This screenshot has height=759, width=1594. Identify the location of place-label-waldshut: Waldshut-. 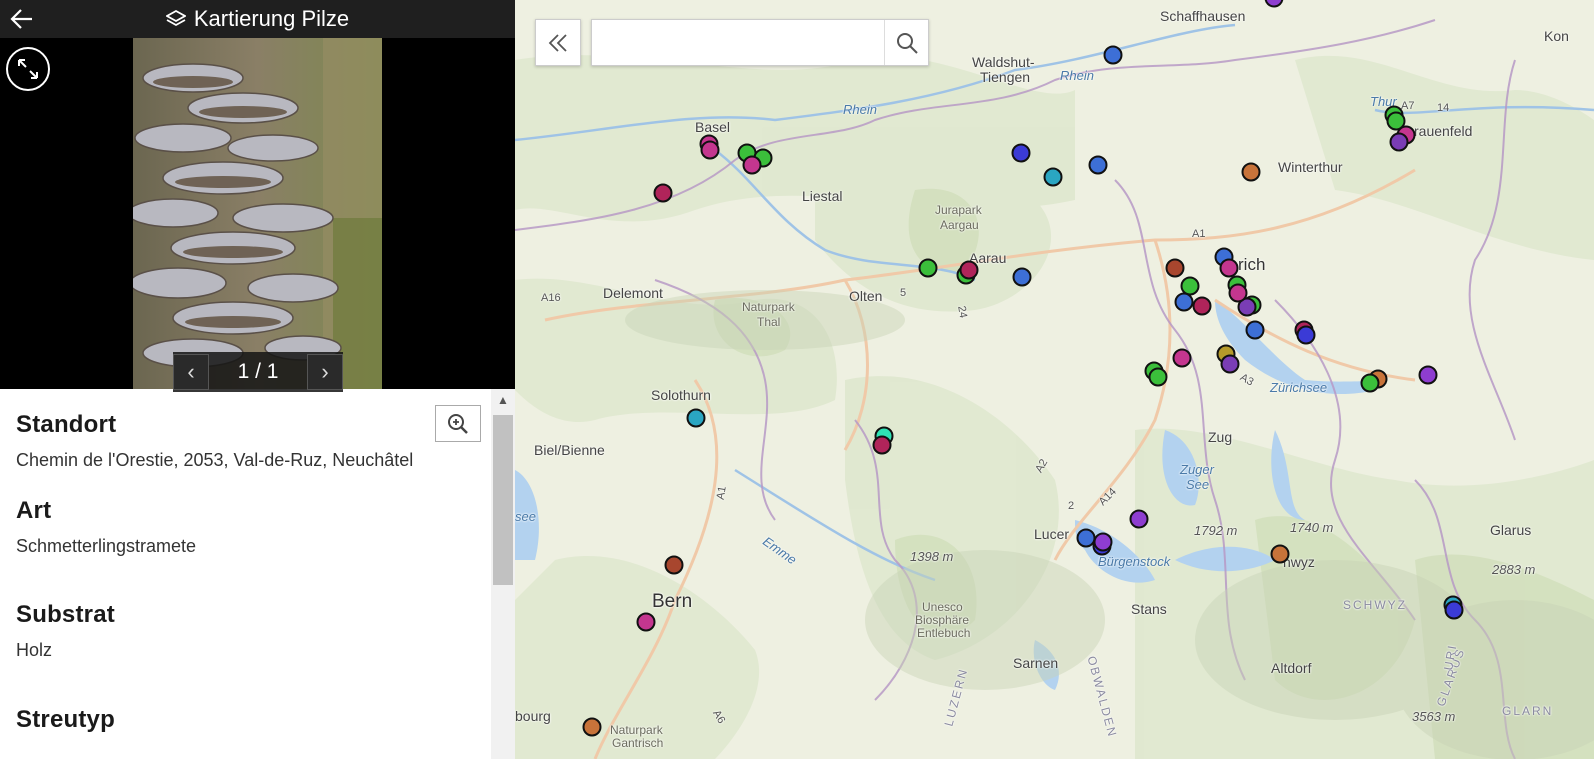
(1003, 62).